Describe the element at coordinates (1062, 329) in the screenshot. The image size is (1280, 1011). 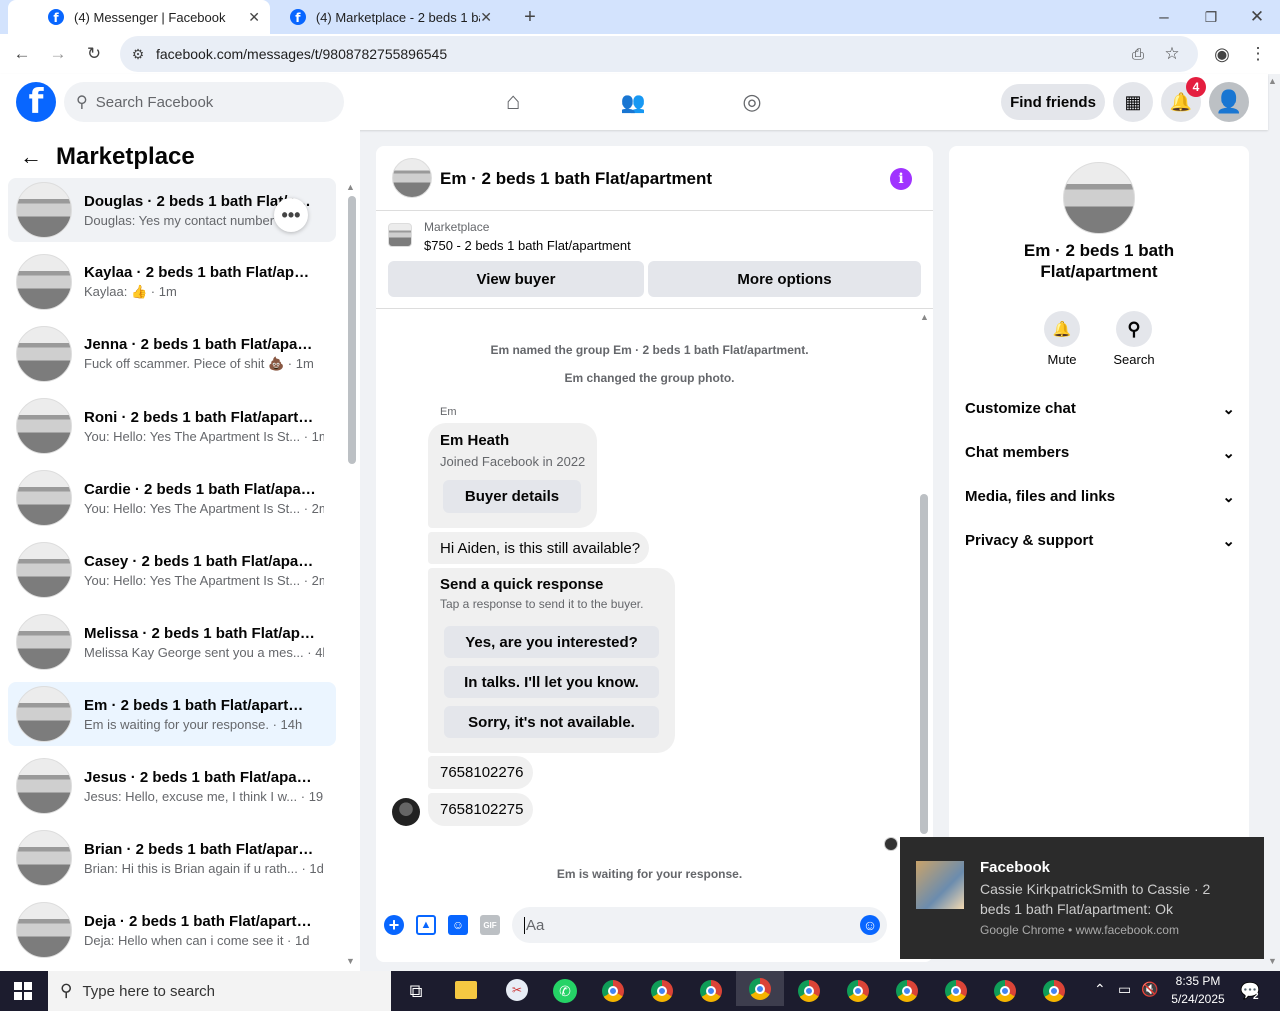
I see `mute-bell-icon: 🔔` at that location.